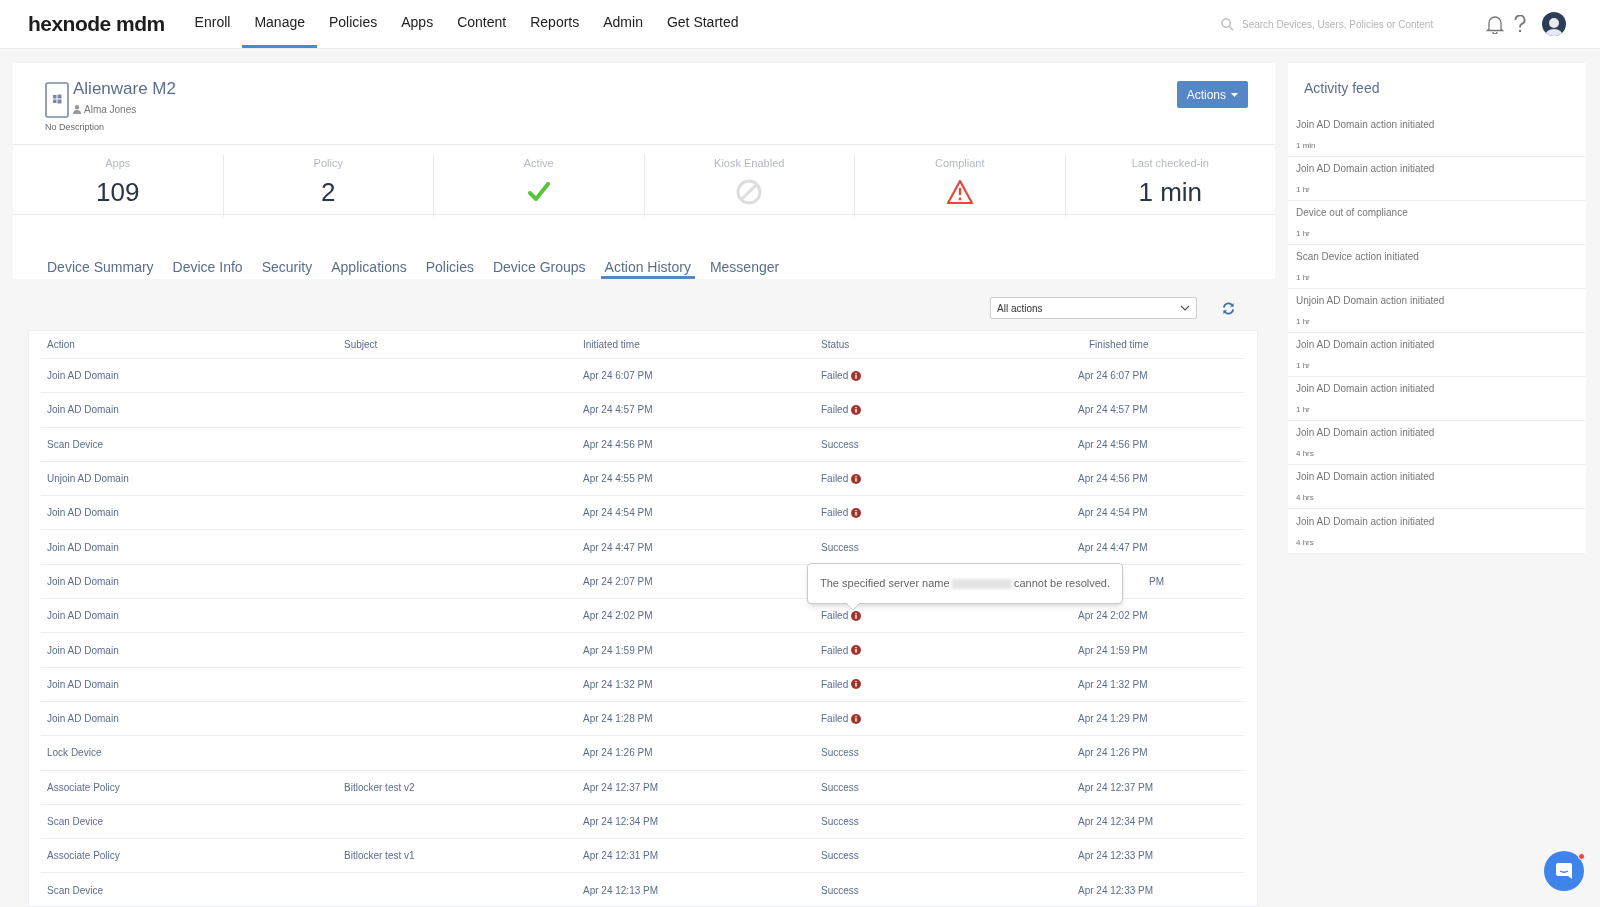 The height and width of the screenshot is (907, 1600). I want to click on table-cell-text: Lock Device, so click(74, 753).